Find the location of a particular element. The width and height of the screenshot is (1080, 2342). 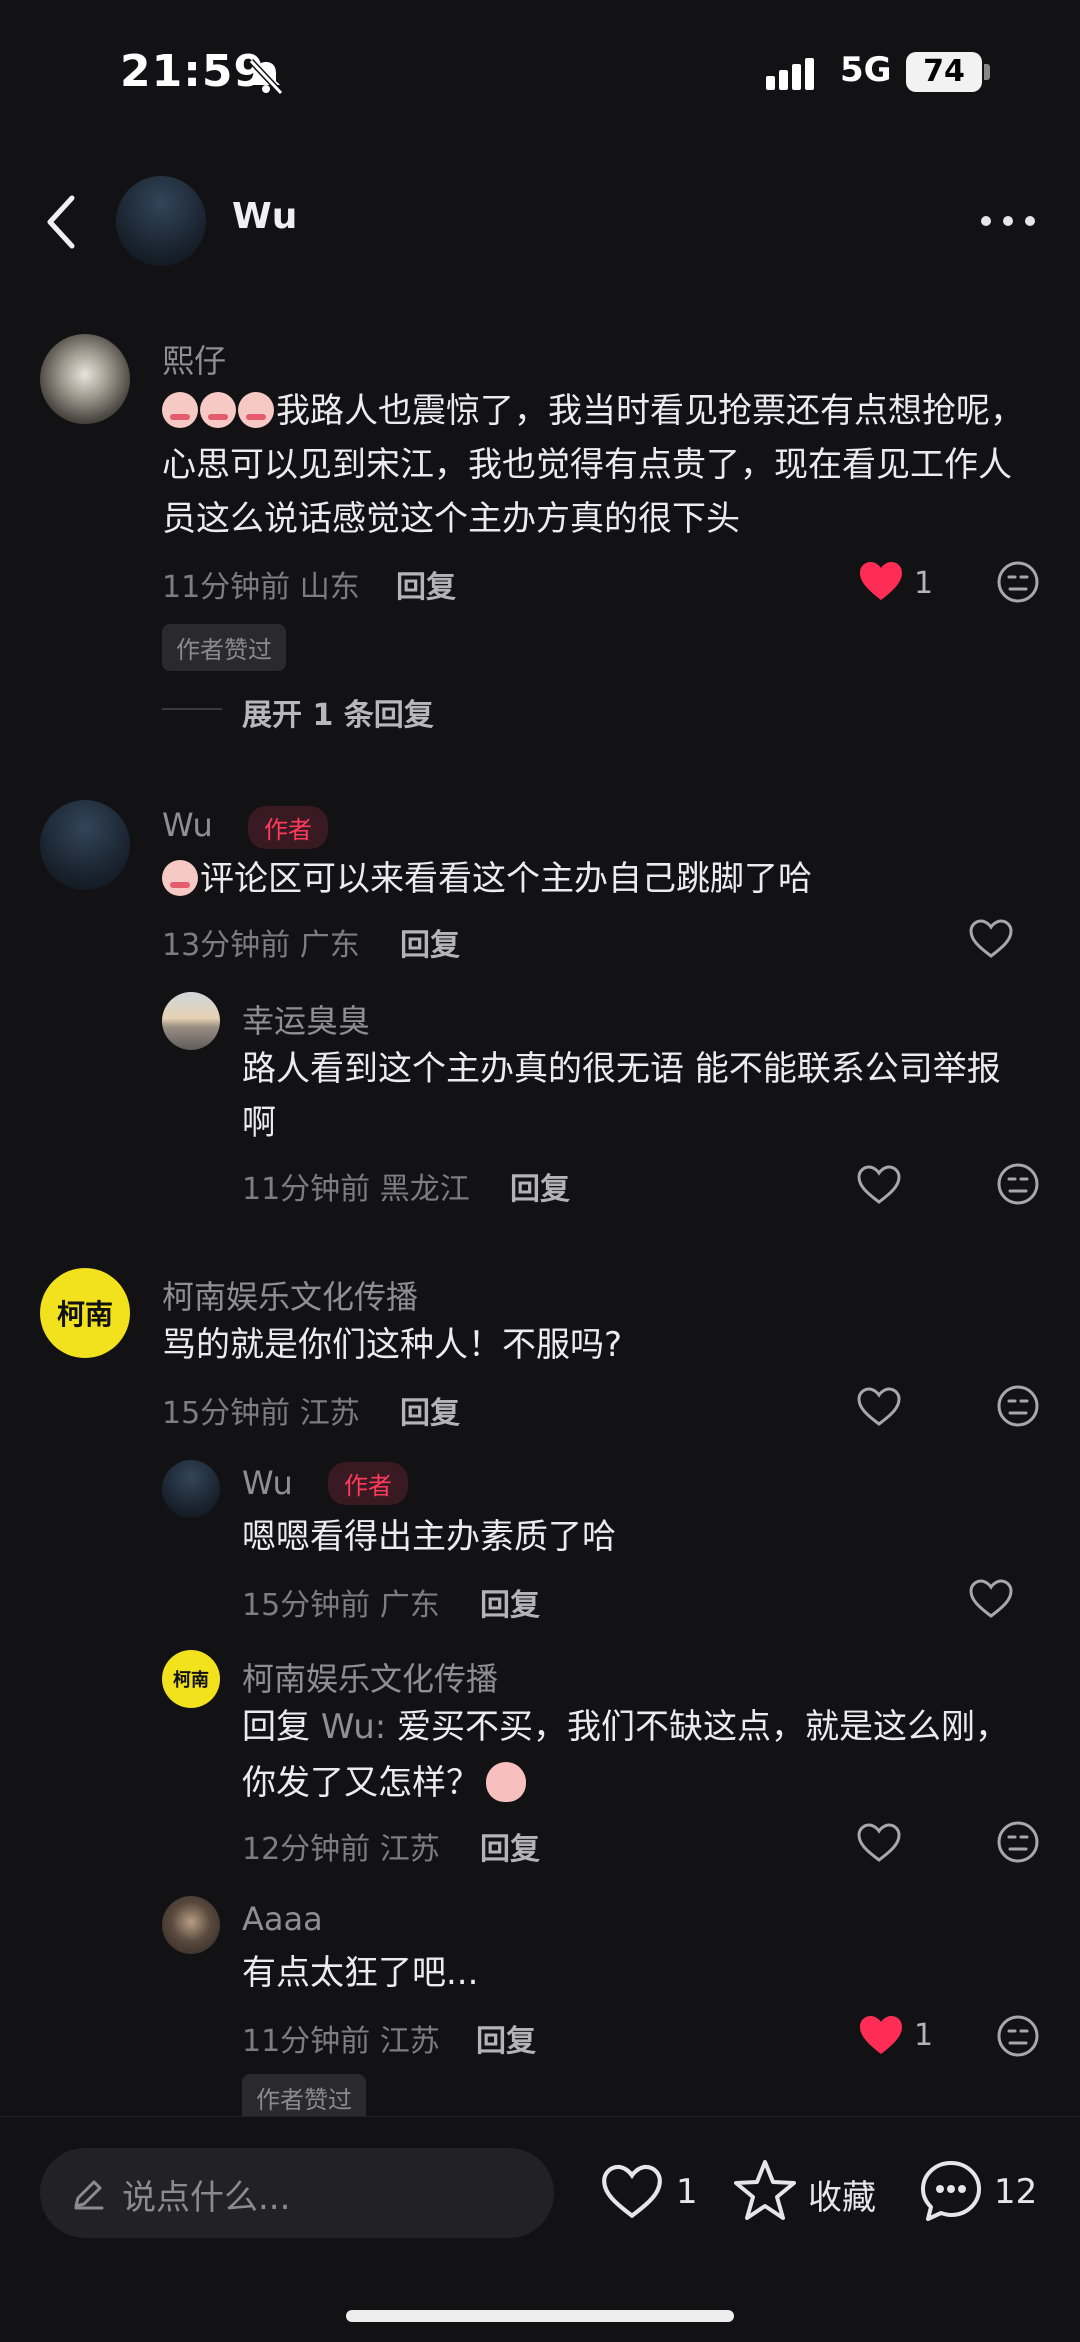

network-type: 5G is located at coordinates (866, 70).